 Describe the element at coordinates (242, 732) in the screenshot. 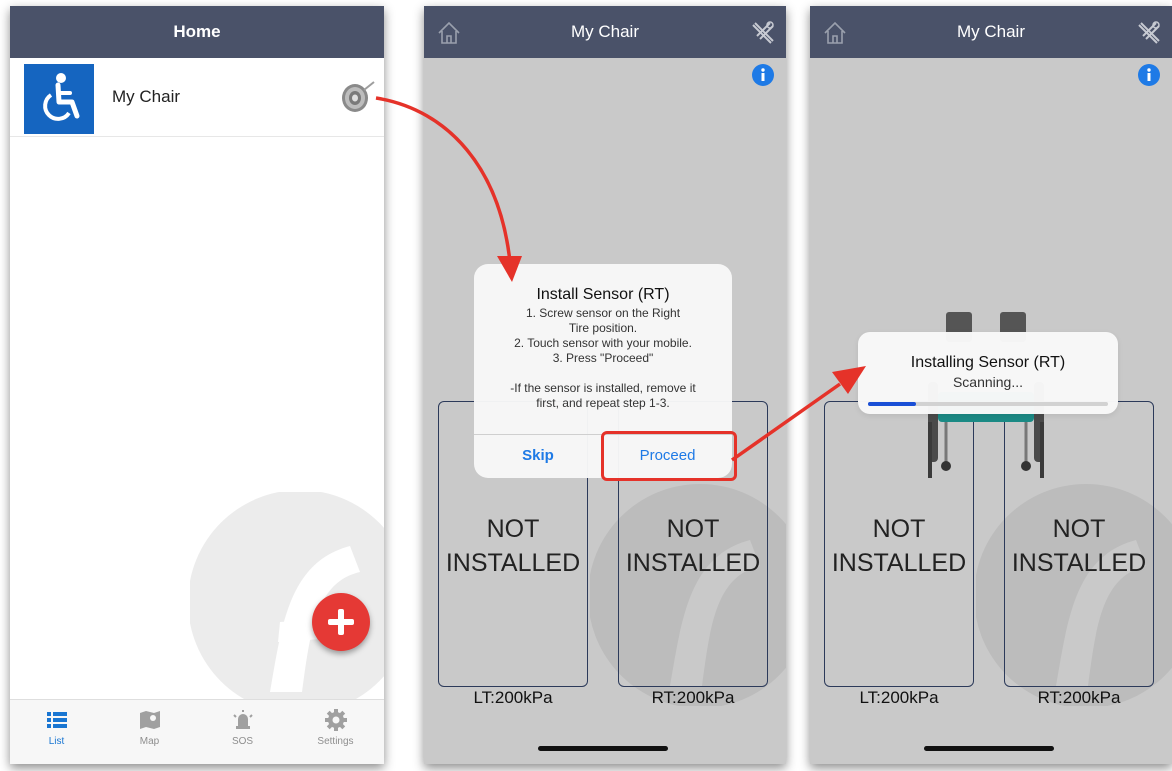

I see `tab-sos: SOS` at that location.